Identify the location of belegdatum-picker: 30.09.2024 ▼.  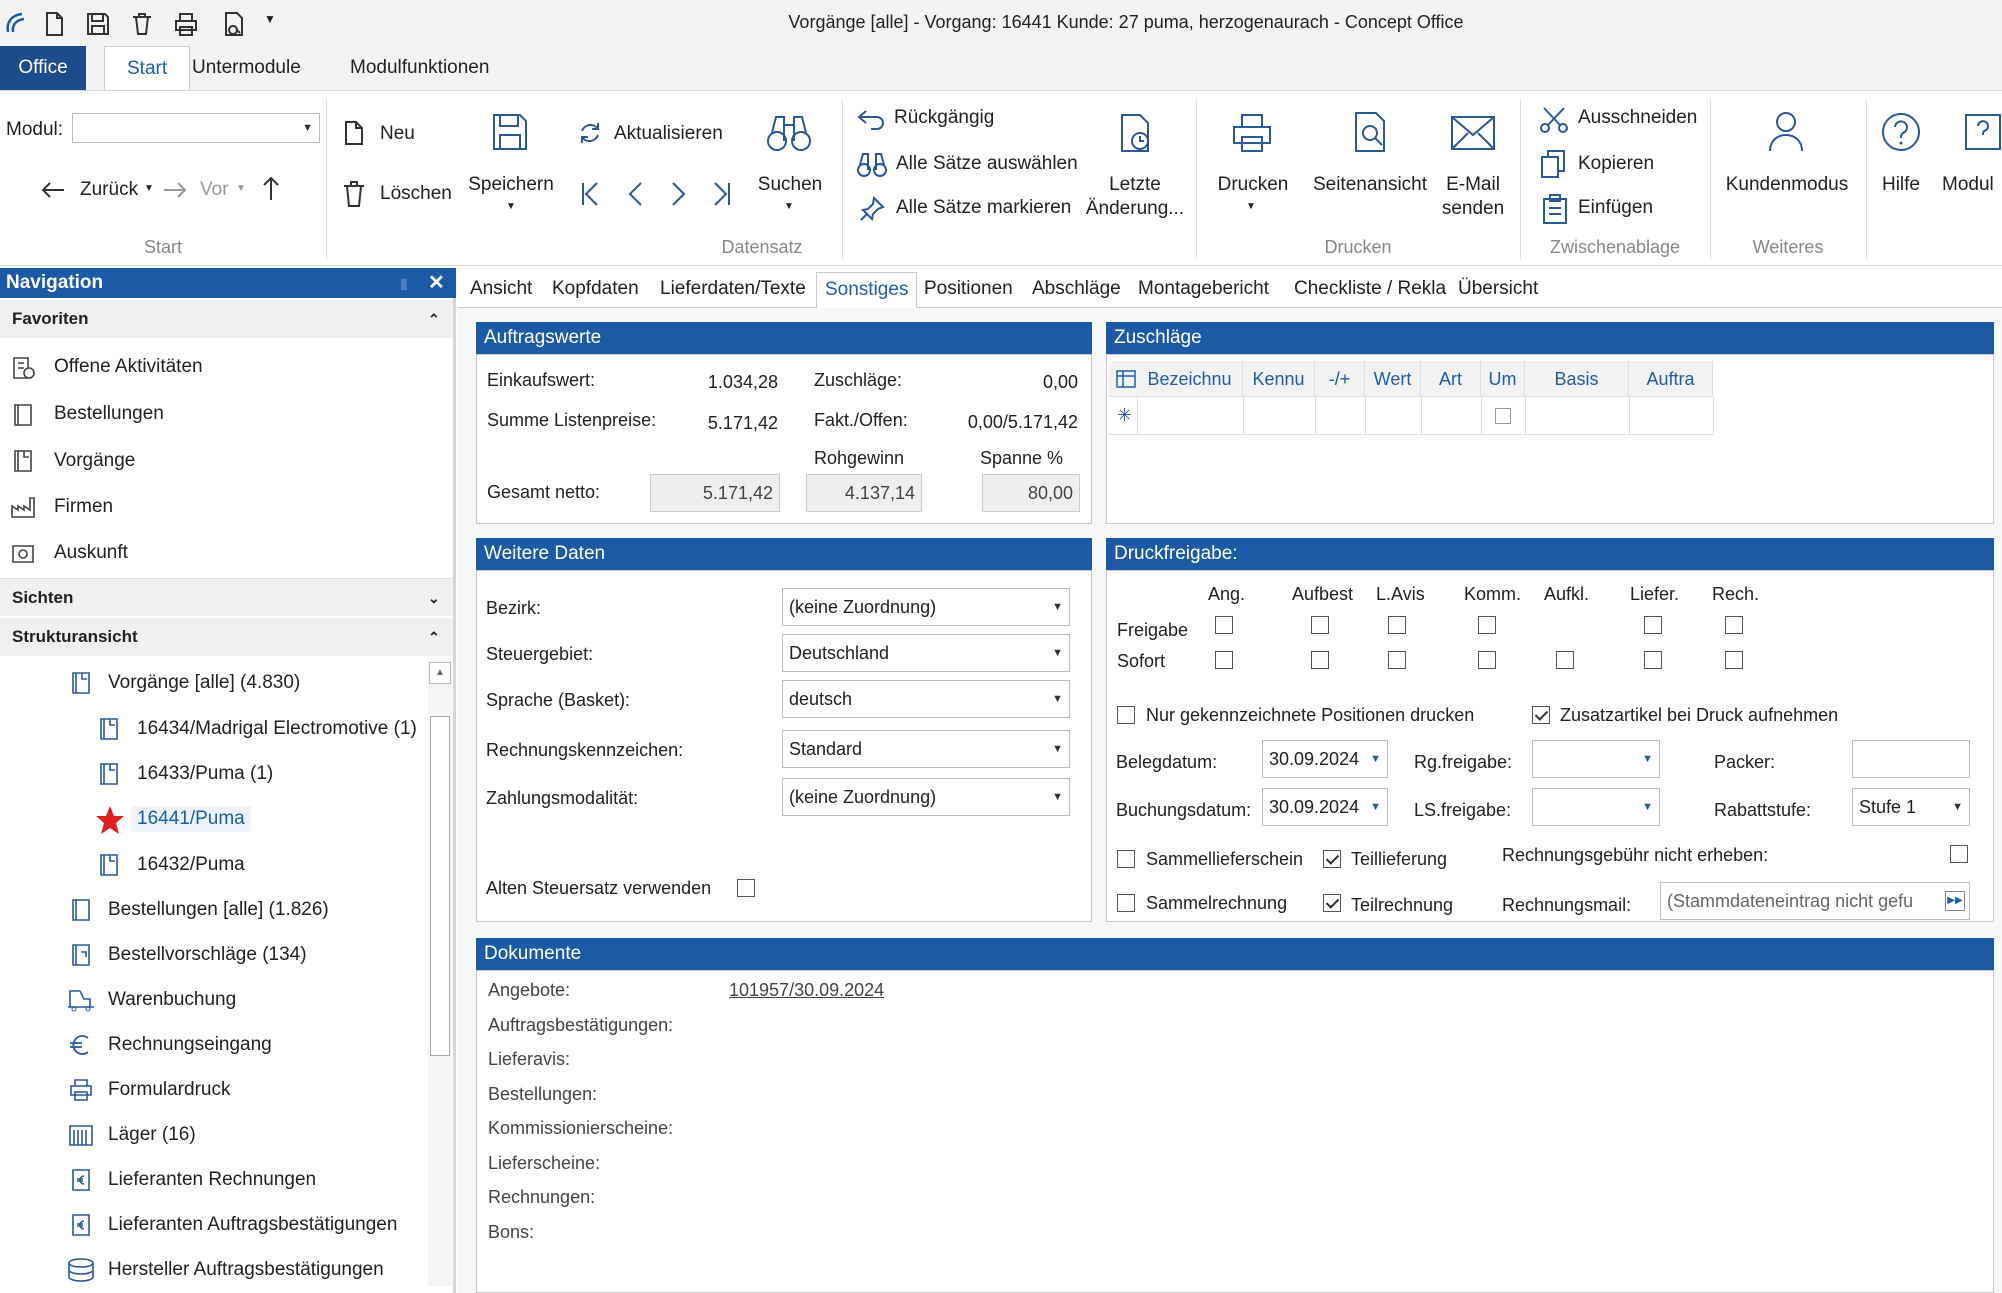
(1325, 759).